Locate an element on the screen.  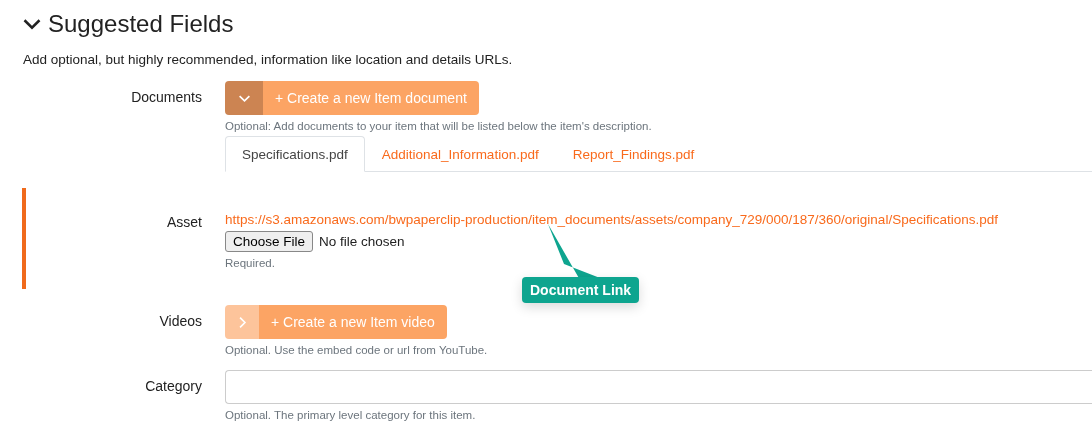
help-text: Required. is located at coordinates (250, 263).